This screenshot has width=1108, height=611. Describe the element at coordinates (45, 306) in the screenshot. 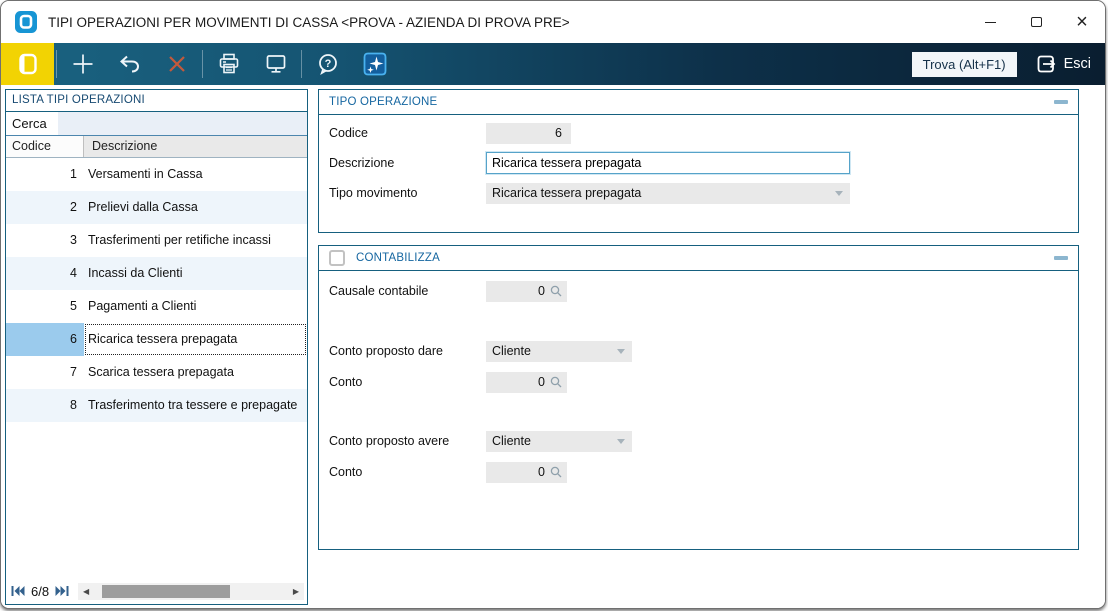

I see `list-item-codice: 5` at that location.